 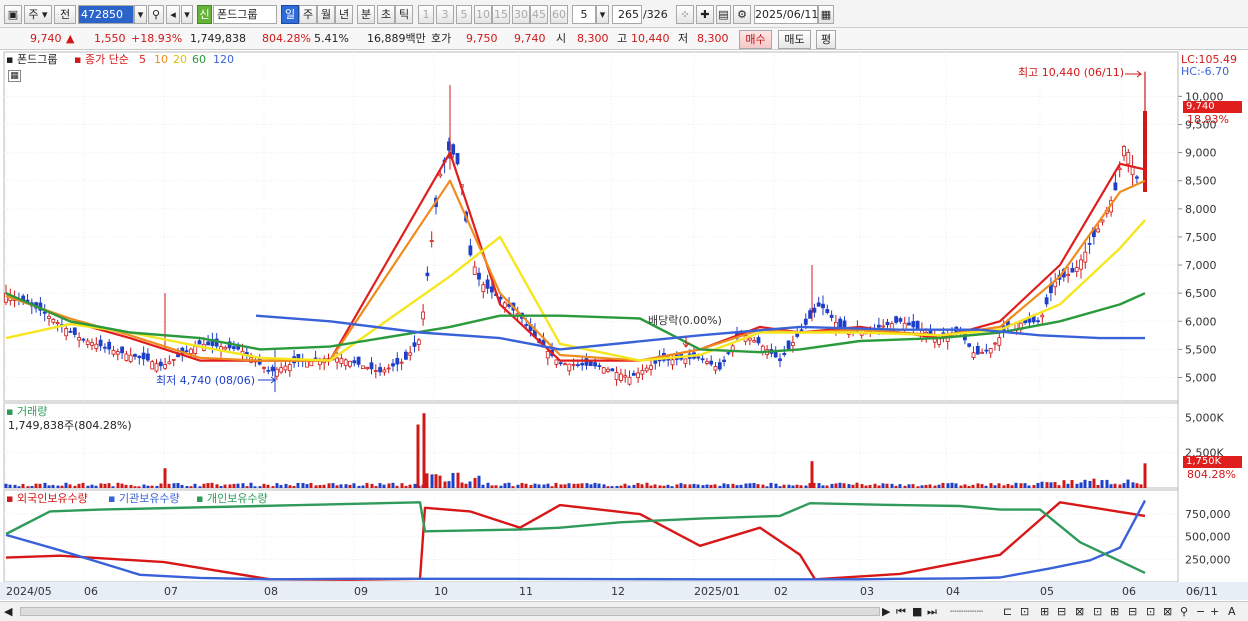 What do you see at coordinates (1079, 611) in the screenshot?
I see `toolbar-icon-5: ⊠` at bounding box center [1079, 611].